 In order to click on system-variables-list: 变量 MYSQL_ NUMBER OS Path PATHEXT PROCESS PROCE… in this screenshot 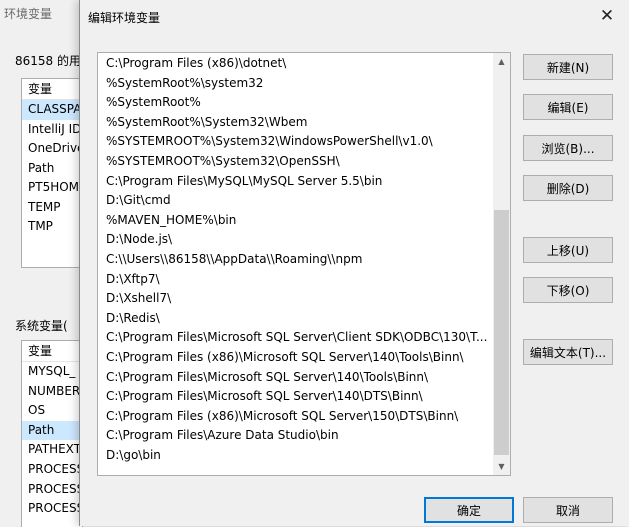, I will do `click(52, 433)`.